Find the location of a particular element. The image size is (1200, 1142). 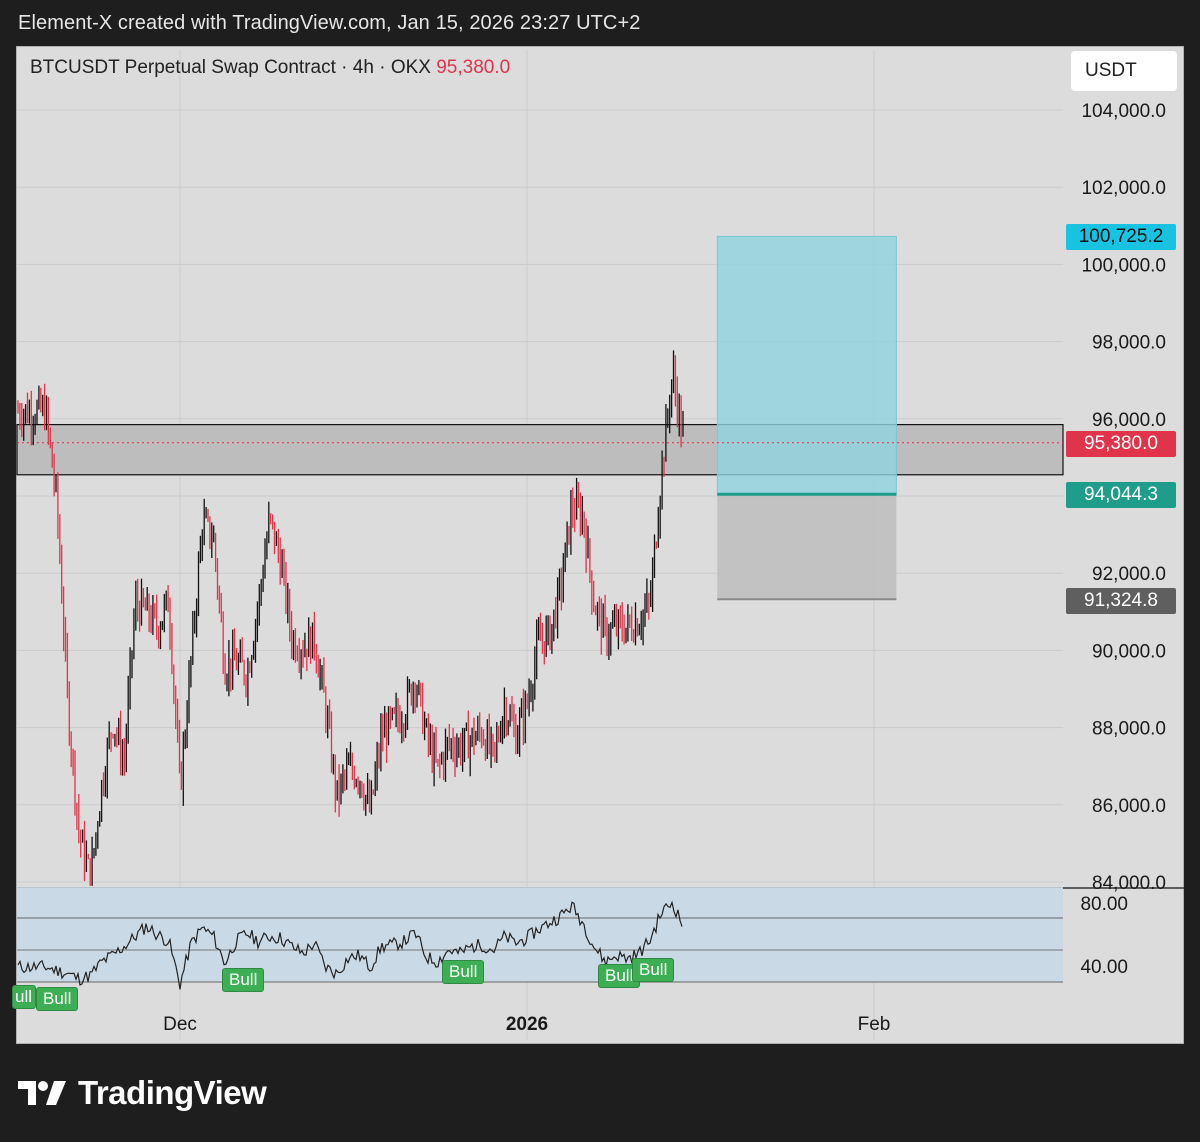

y-tick-label: 92,000.0 is located at coordinates (1129, 574).